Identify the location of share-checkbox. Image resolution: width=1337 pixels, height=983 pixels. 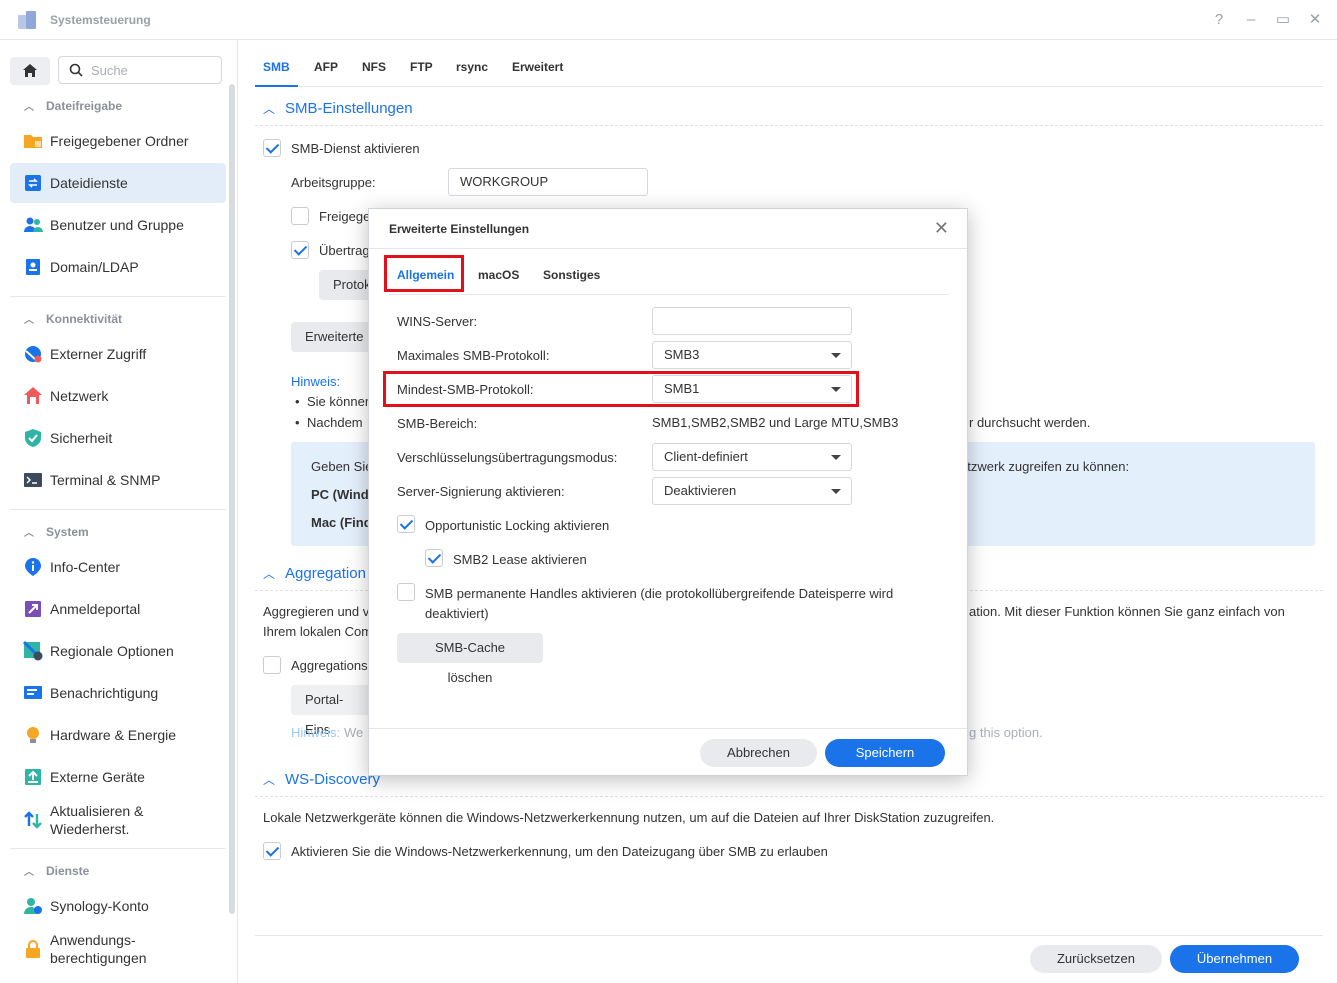
(300, 216).